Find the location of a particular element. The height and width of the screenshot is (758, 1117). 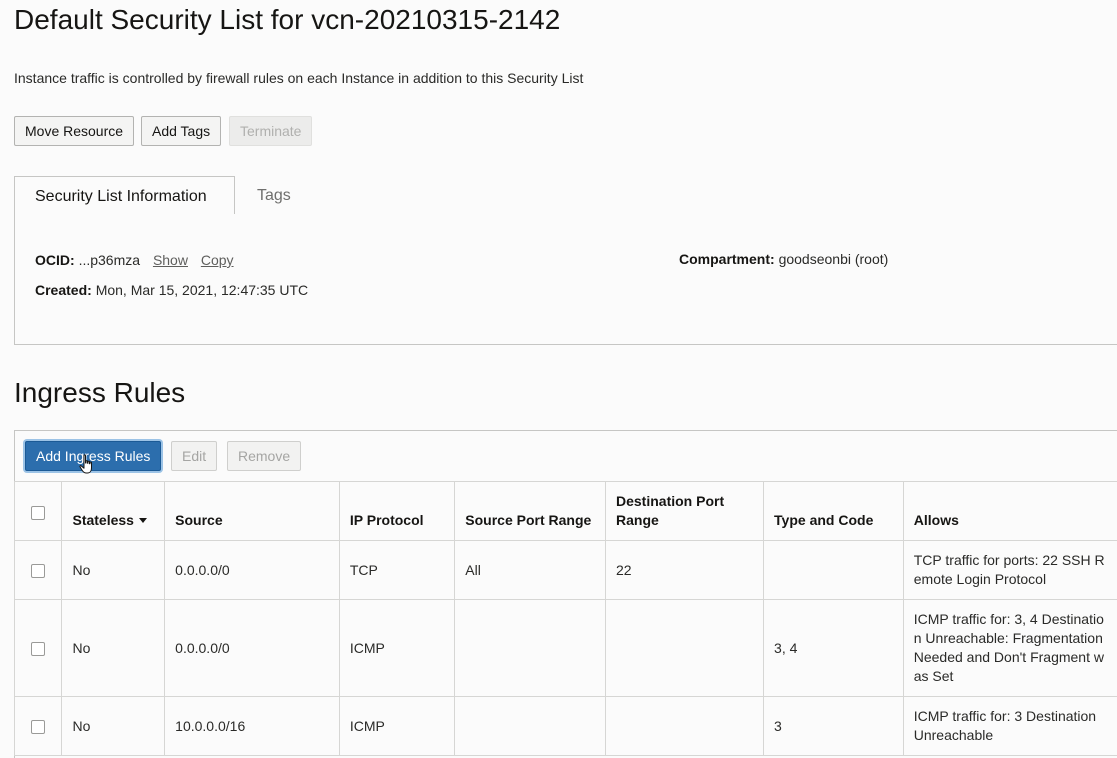

sort-descending-icon is located at coordinates (142, 520).